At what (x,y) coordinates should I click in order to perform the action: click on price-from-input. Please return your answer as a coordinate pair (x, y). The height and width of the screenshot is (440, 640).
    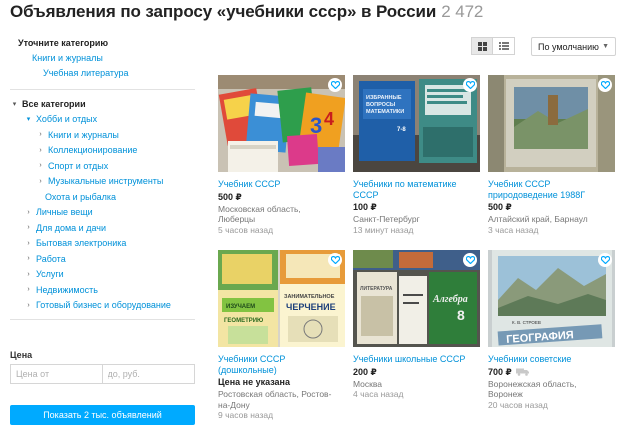
    Looking at the image, I should click on (57, 374).